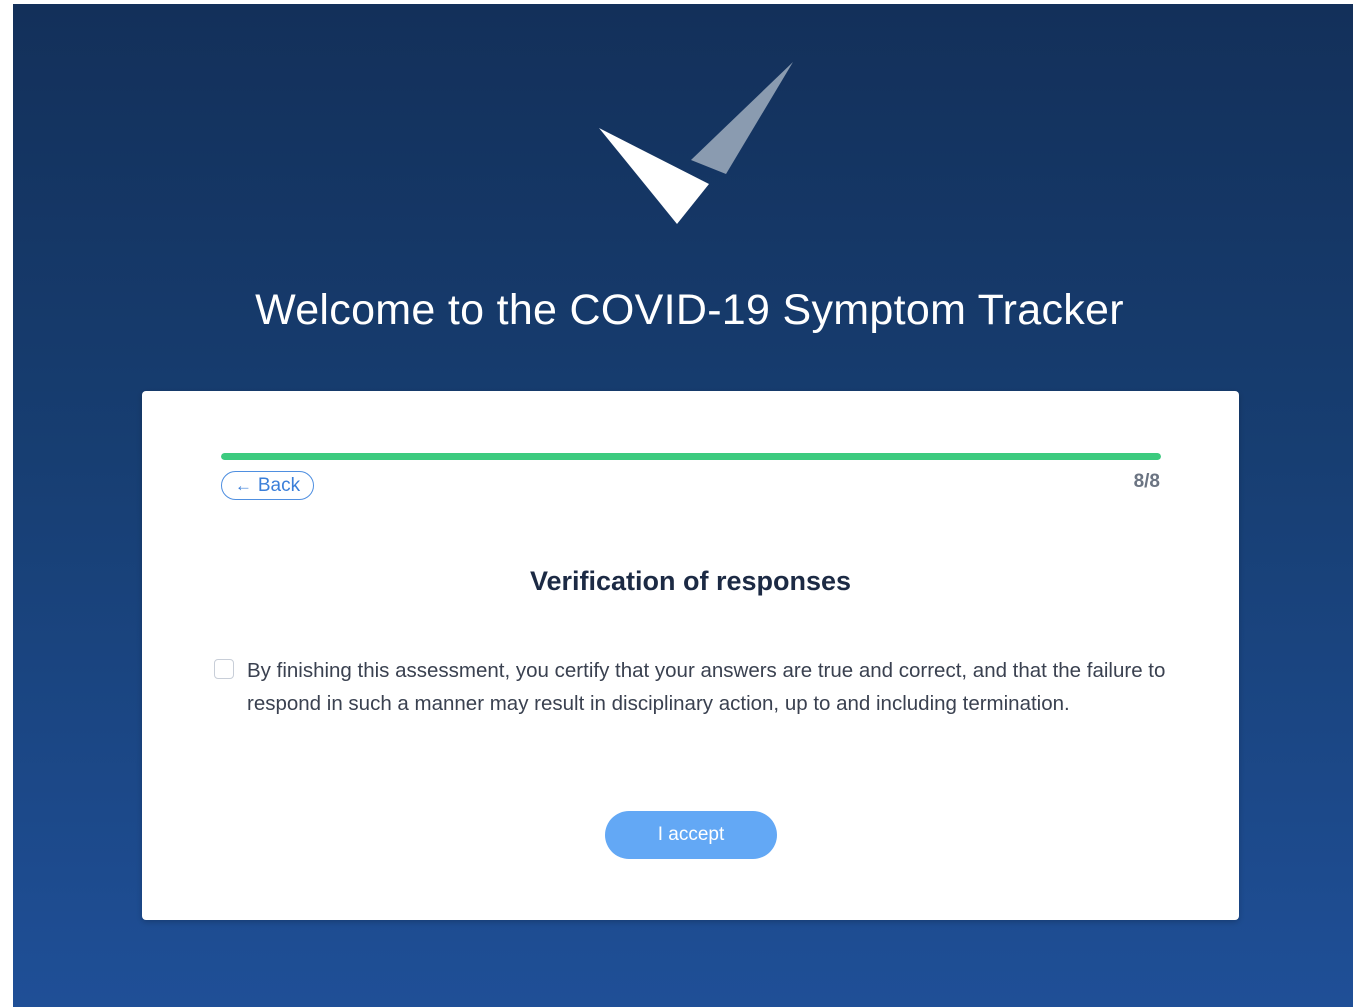 The height and width of the screenshot is (1007, 1353). What do you see at coordinates (691, 835) in the screenshot?
I see `accept-button: I accept` at bounding box center [691, 835].